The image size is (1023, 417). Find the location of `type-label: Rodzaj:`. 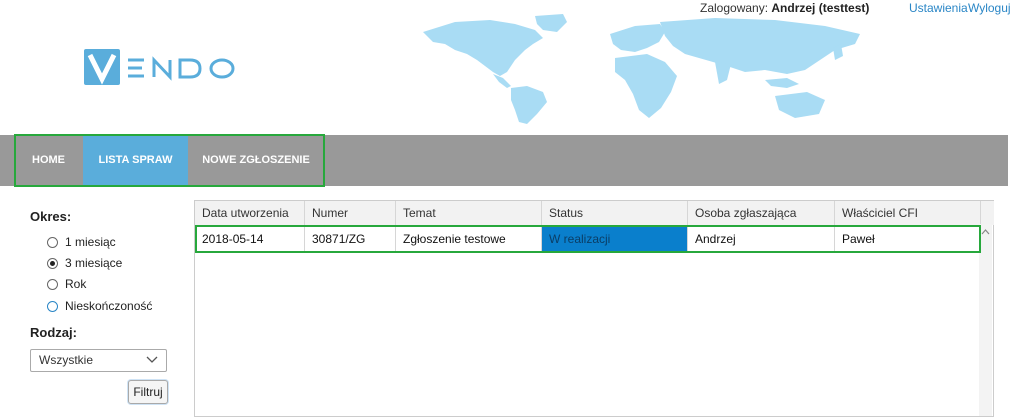

type-label: Rodzaj: is located at coordinates (53, 332).